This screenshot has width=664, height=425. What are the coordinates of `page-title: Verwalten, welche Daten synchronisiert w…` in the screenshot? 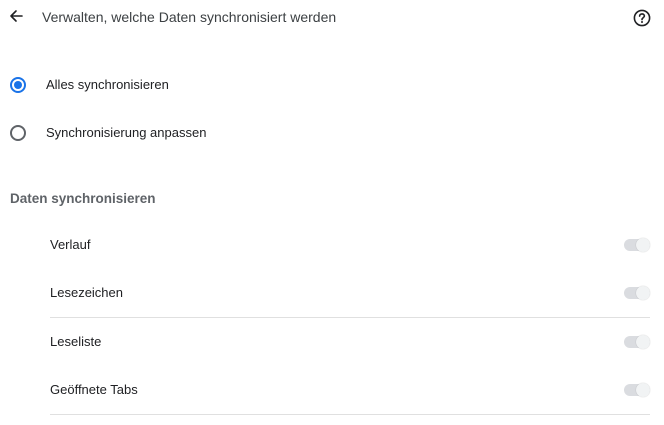 It's located at (189, 17).